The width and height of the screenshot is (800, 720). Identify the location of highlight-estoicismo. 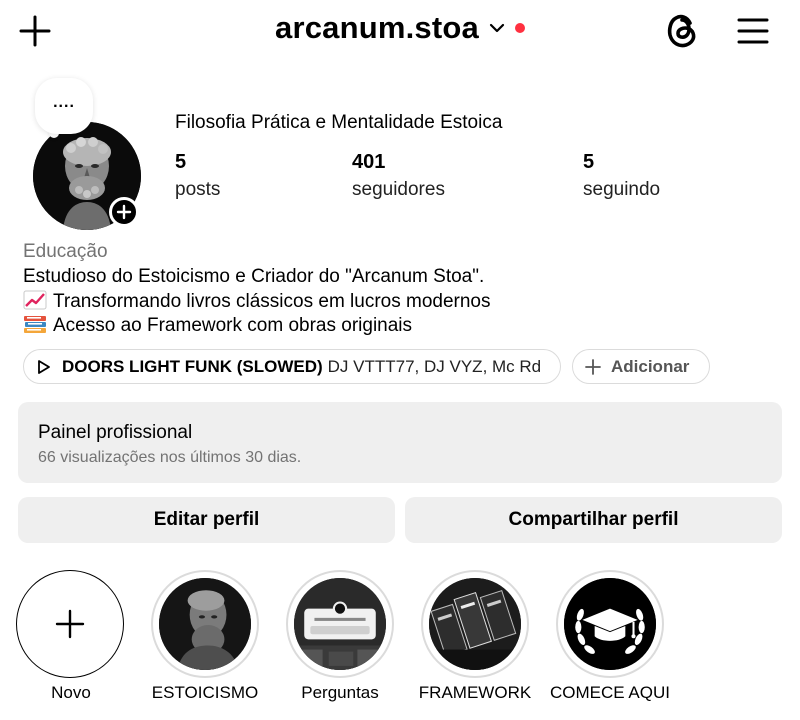
(205, 624).